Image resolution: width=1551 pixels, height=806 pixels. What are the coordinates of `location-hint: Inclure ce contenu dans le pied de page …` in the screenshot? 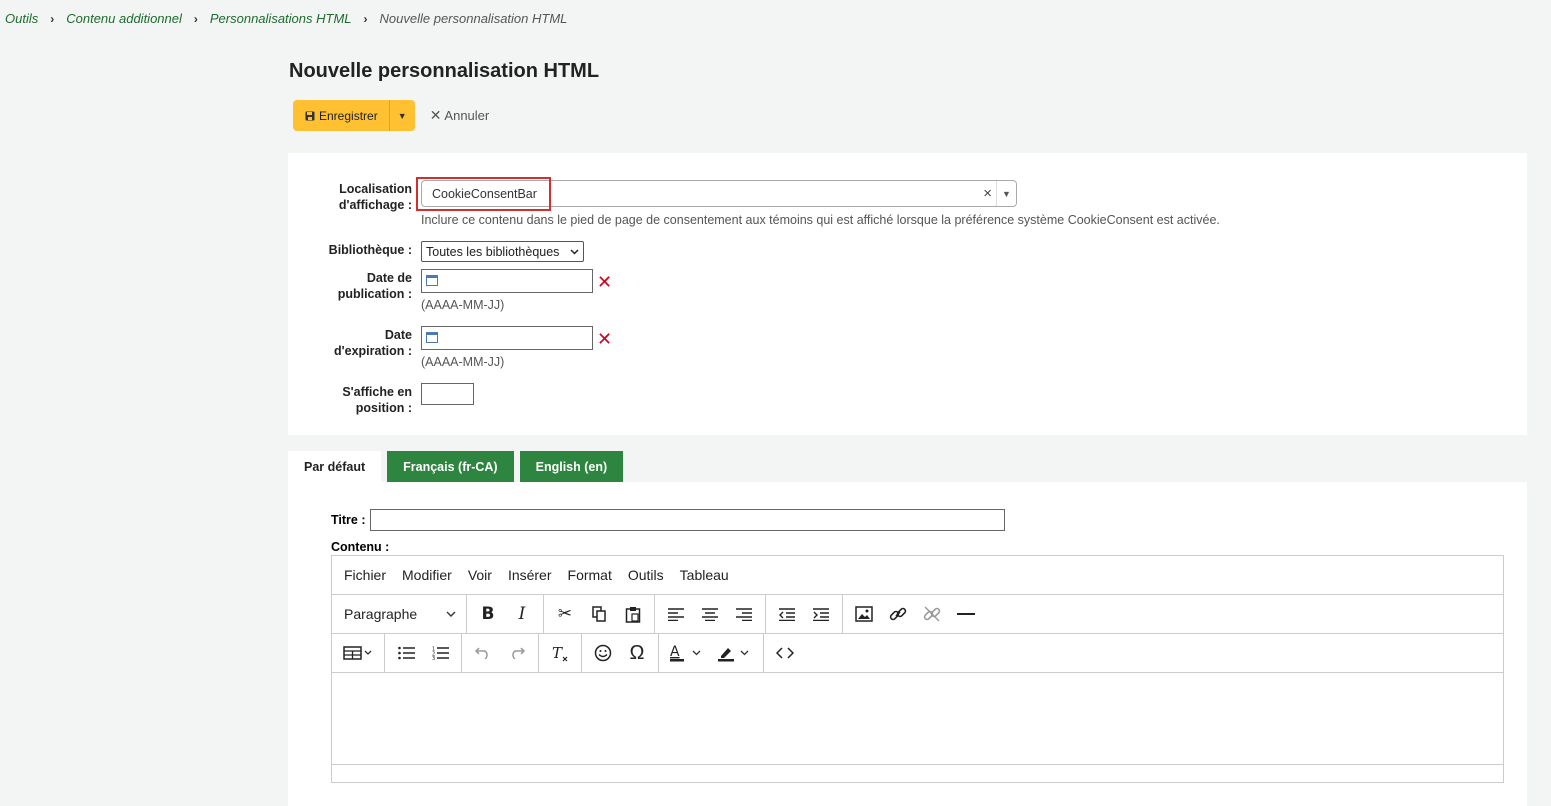 It's located at (820, 220).